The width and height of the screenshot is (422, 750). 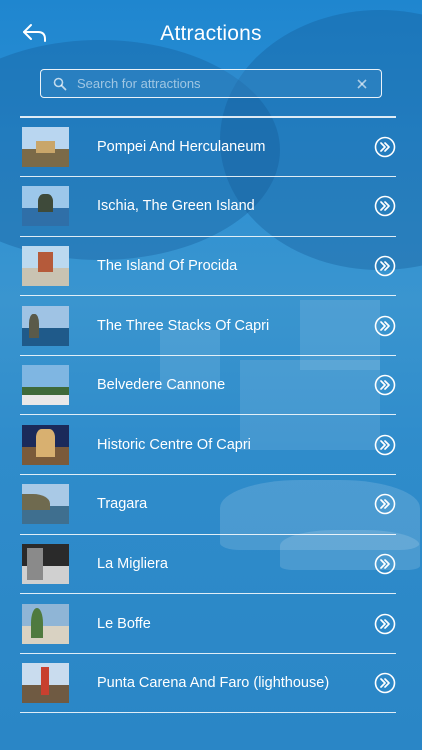 I want to click on list-item: Tragara, so click(x=208, y=505).